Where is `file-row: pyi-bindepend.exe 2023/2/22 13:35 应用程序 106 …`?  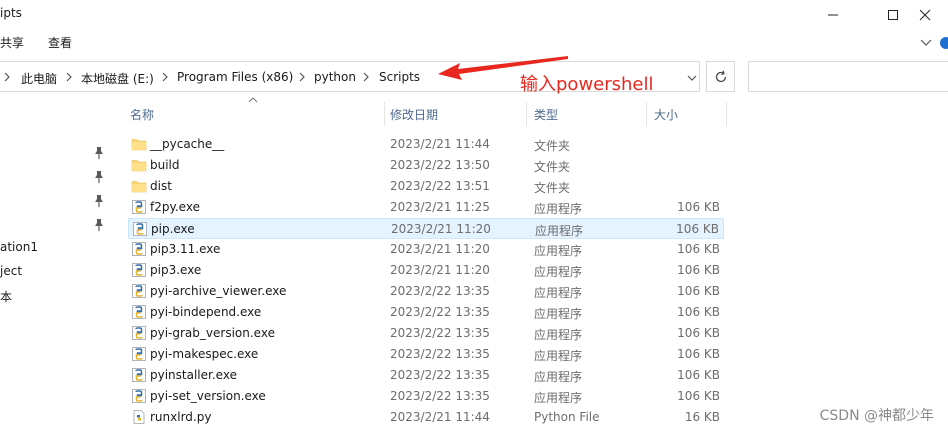 file-row: pyi-bindepend.exe 2023/2/22 13:35 应用程序 106 … is located at coordinates (426, 312).